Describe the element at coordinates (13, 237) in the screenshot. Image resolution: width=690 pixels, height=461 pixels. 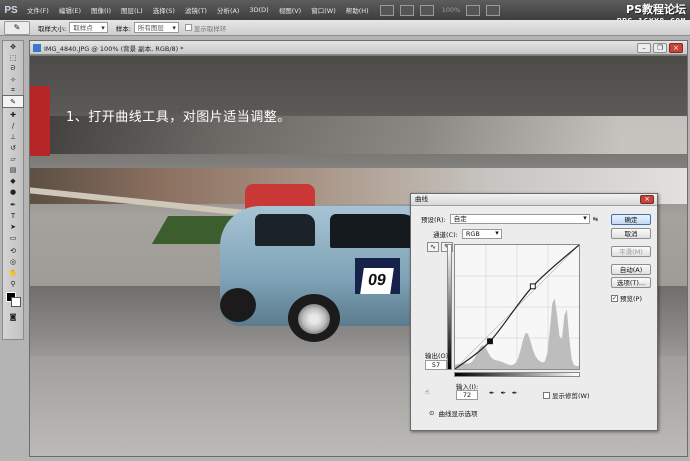
I see `shape-tool-icon: ▭` at that location.